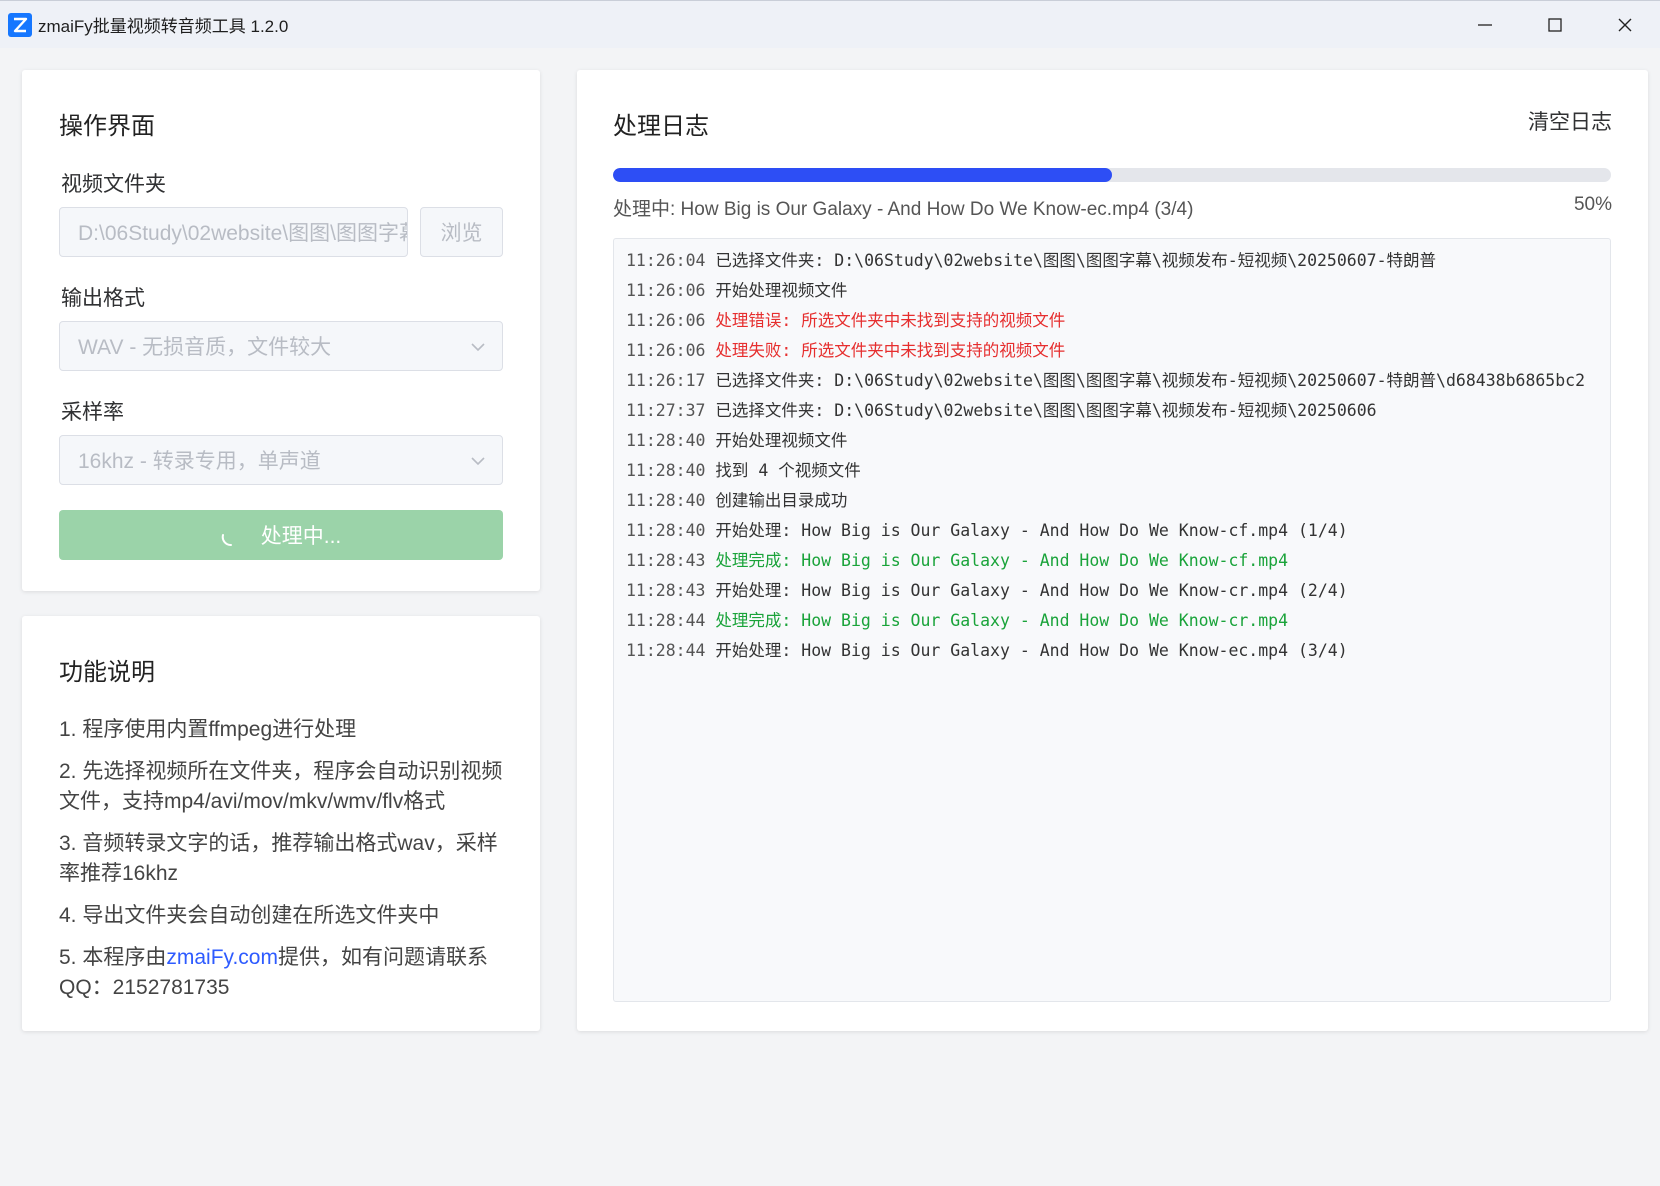 Image resolution: width=1660 pixels, height=1186 pixels. I want to click on rate-label: 采样率, so click(92, 412).